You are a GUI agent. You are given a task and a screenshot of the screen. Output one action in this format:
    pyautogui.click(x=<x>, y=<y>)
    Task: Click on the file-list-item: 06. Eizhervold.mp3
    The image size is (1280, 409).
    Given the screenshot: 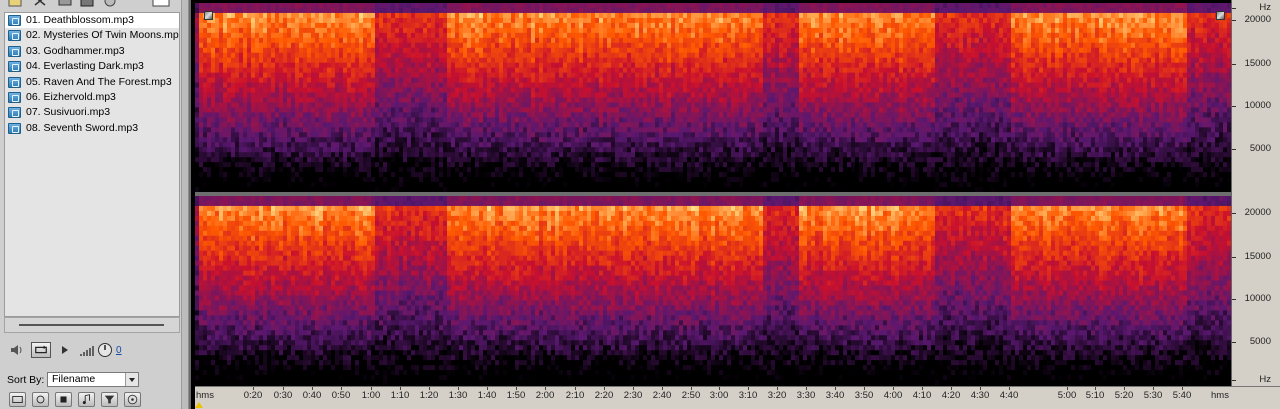 What is the action you would take?
    pyautogui.click(x=92, y=97)
    